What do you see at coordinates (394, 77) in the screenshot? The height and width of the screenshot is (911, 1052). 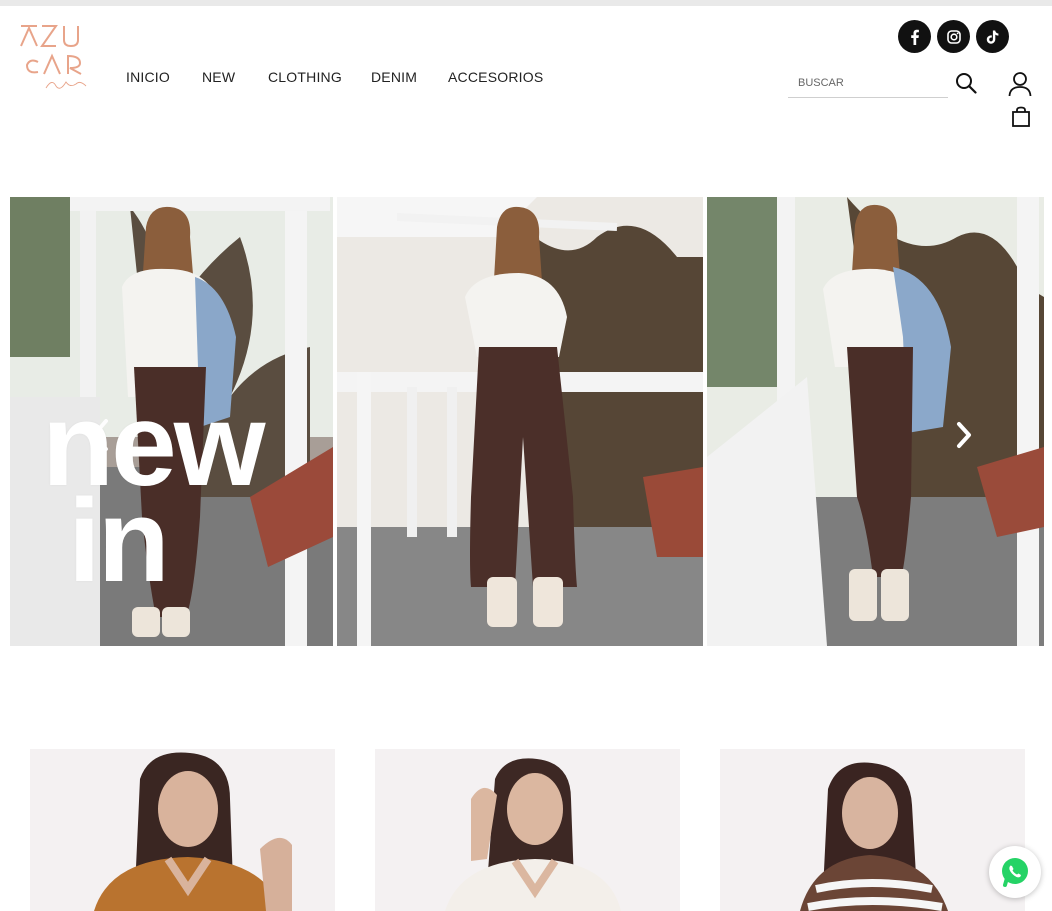 I see `nav-item-denim: DENIM` at bounding box center [394, 77].